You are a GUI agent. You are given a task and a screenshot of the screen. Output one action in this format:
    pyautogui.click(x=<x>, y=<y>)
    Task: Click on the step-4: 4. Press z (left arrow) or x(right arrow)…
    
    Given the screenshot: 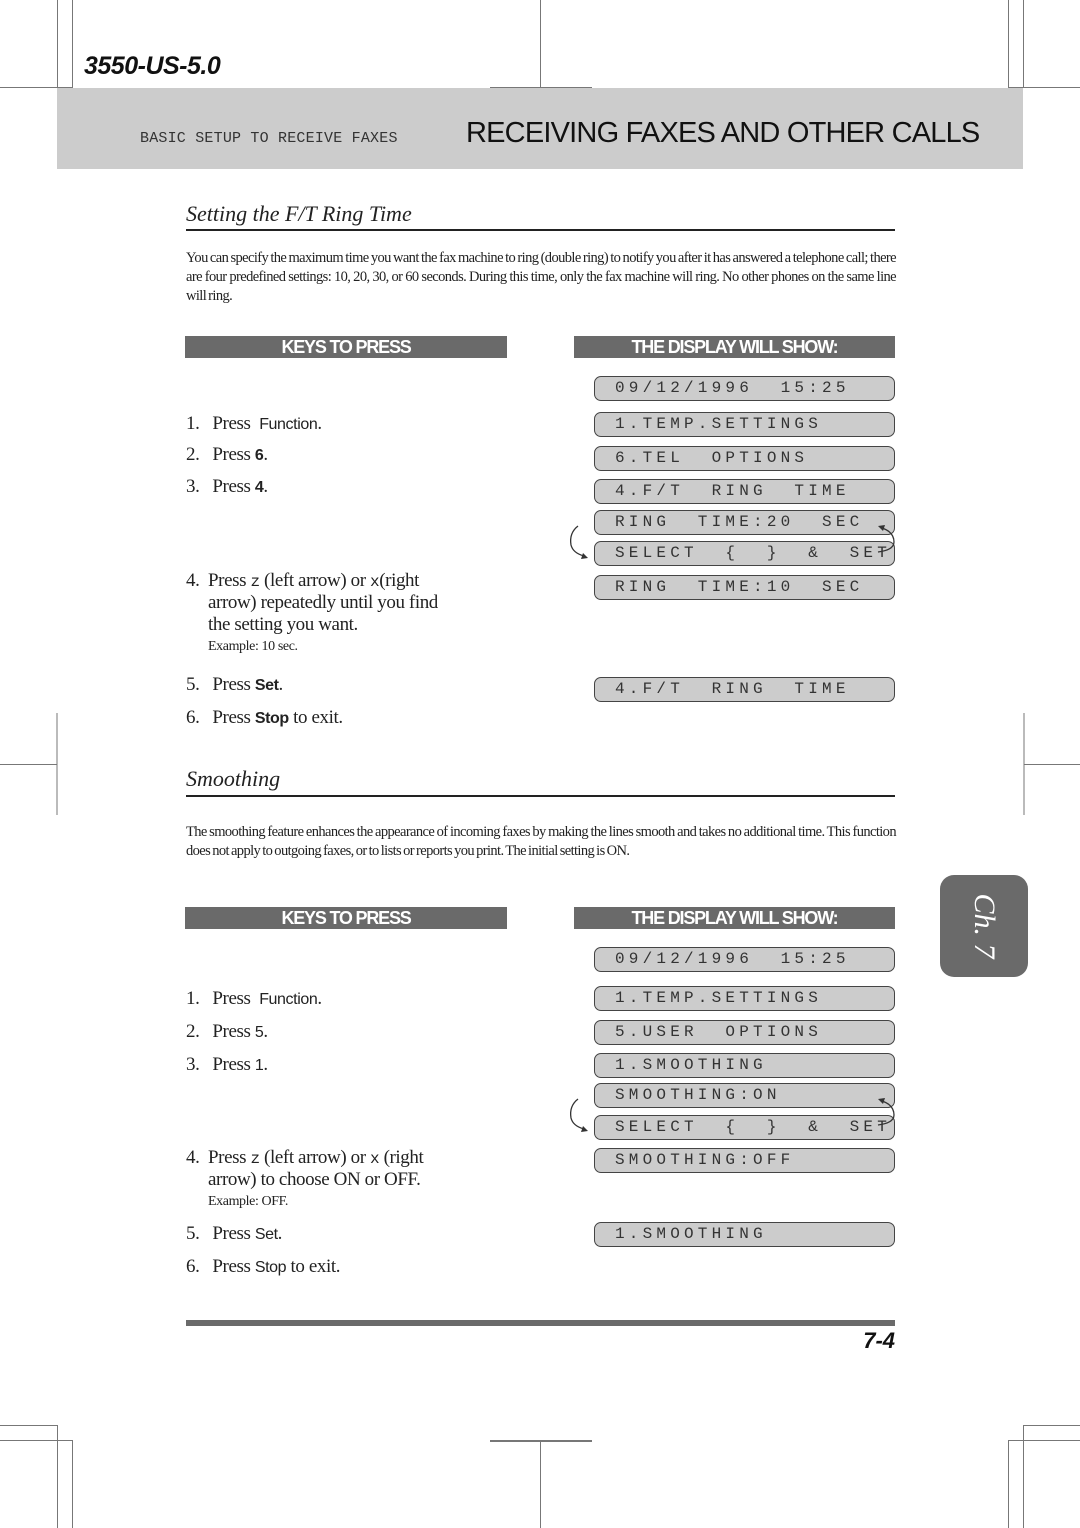 What is the action you would take?
    pyautogui.click(x=351, y=614)
    